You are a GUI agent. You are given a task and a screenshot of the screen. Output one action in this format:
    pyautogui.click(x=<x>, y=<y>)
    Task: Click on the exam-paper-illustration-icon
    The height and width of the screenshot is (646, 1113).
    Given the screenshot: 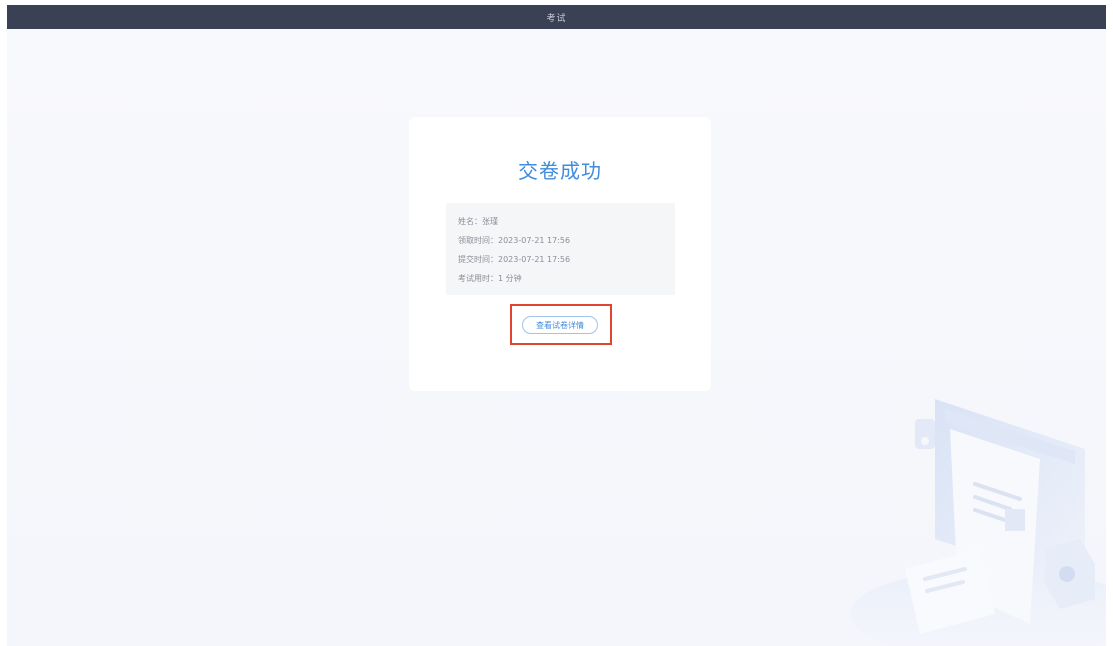 What is the action you would take?
    pyautogui.click(x=978, y=522)
    